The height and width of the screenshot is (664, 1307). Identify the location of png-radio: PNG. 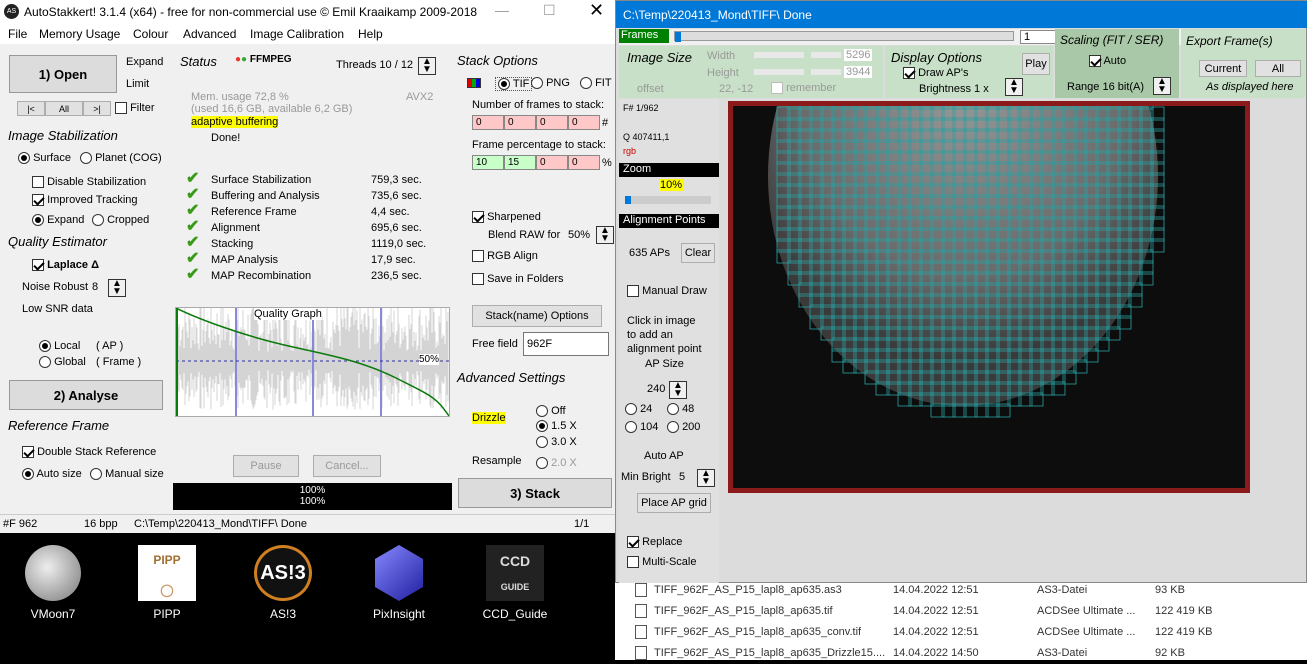
(550, 83).